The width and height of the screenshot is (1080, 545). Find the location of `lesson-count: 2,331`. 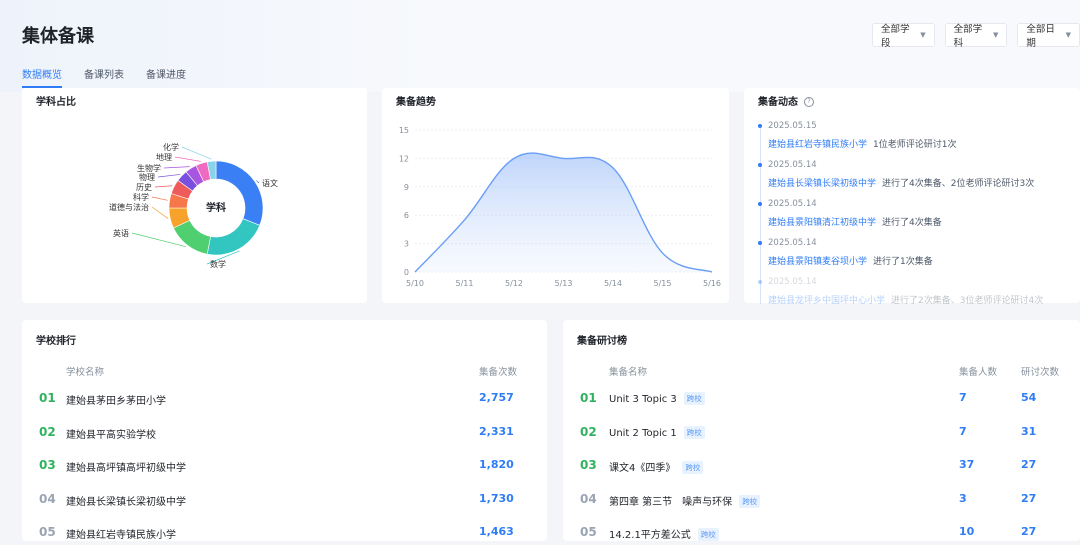

lesson-count: 2,331 is located at coordinates (496, 431).